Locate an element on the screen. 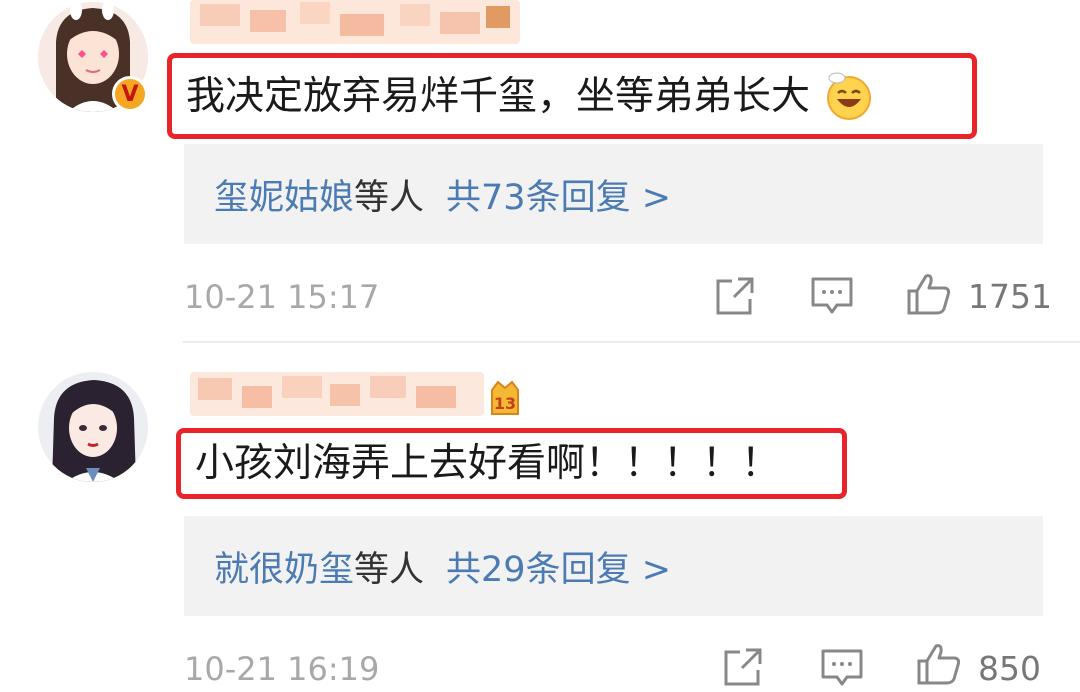 The image size is (1080, 692). fan-level-badge: 13 is located at coordinates (505, 399).